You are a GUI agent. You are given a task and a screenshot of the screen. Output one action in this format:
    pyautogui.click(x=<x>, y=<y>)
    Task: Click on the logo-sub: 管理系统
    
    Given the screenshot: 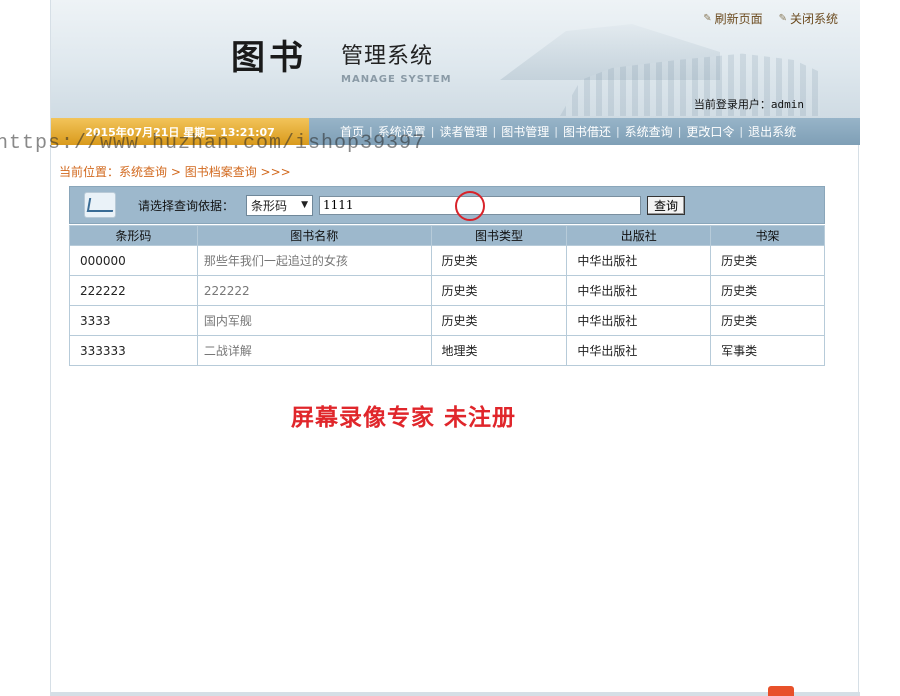 What is the action you would take?
    pyautogui.click(x=387, y=56)
    